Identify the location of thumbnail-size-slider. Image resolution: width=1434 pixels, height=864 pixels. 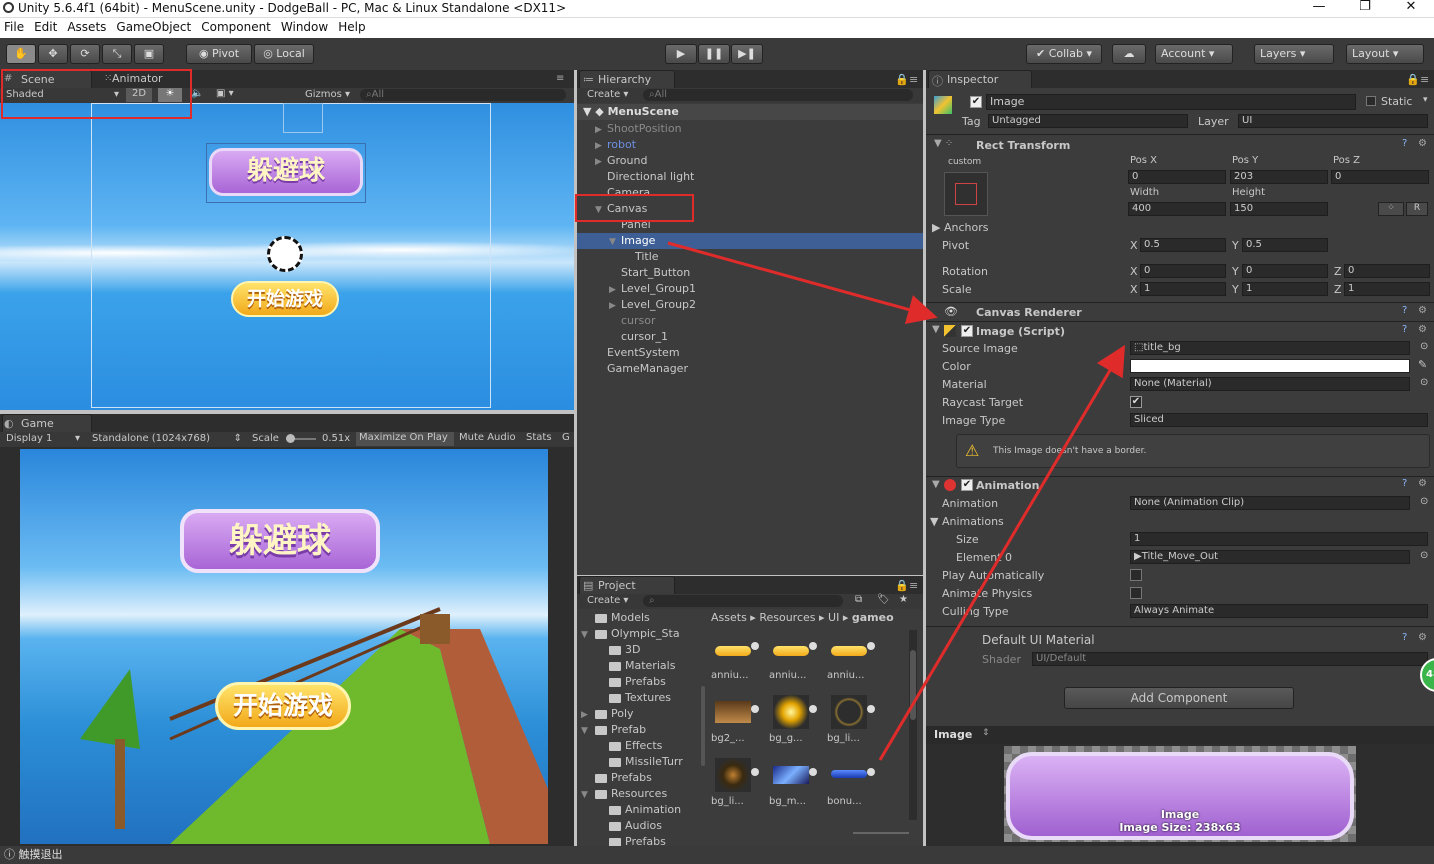
(881, 833).